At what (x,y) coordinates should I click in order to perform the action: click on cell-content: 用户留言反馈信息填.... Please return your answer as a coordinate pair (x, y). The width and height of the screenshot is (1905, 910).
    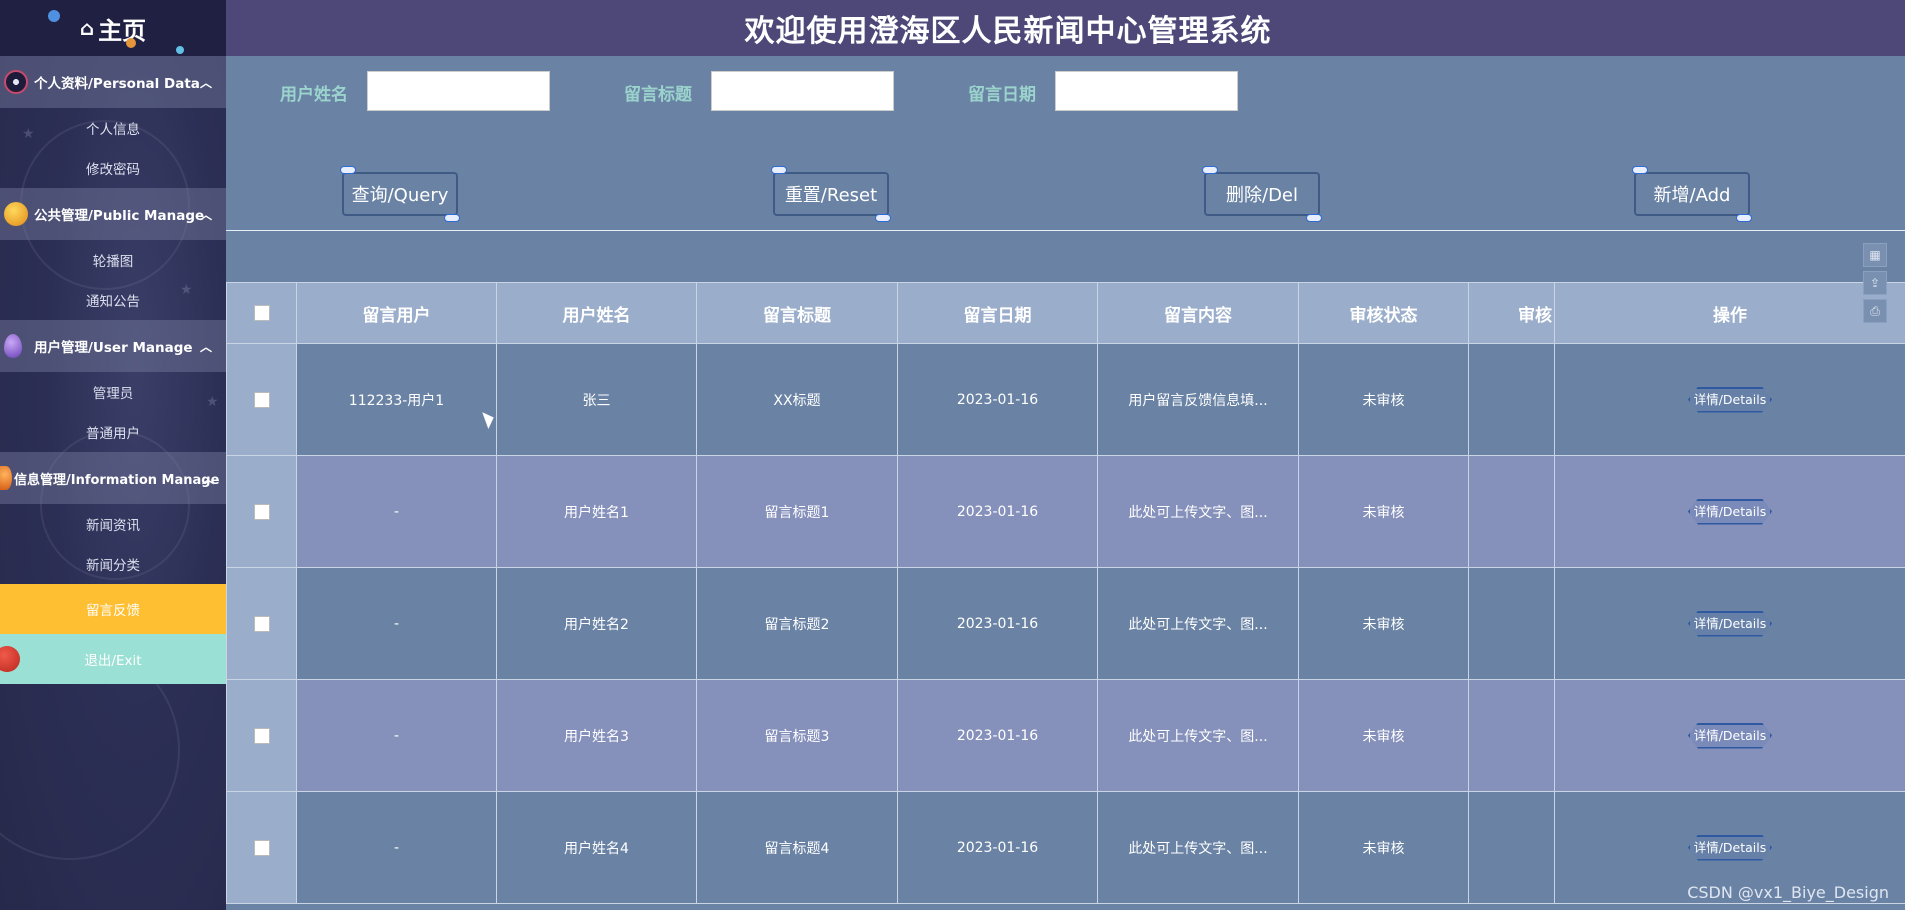
    Looking at the image, I should click on (1198, 399).